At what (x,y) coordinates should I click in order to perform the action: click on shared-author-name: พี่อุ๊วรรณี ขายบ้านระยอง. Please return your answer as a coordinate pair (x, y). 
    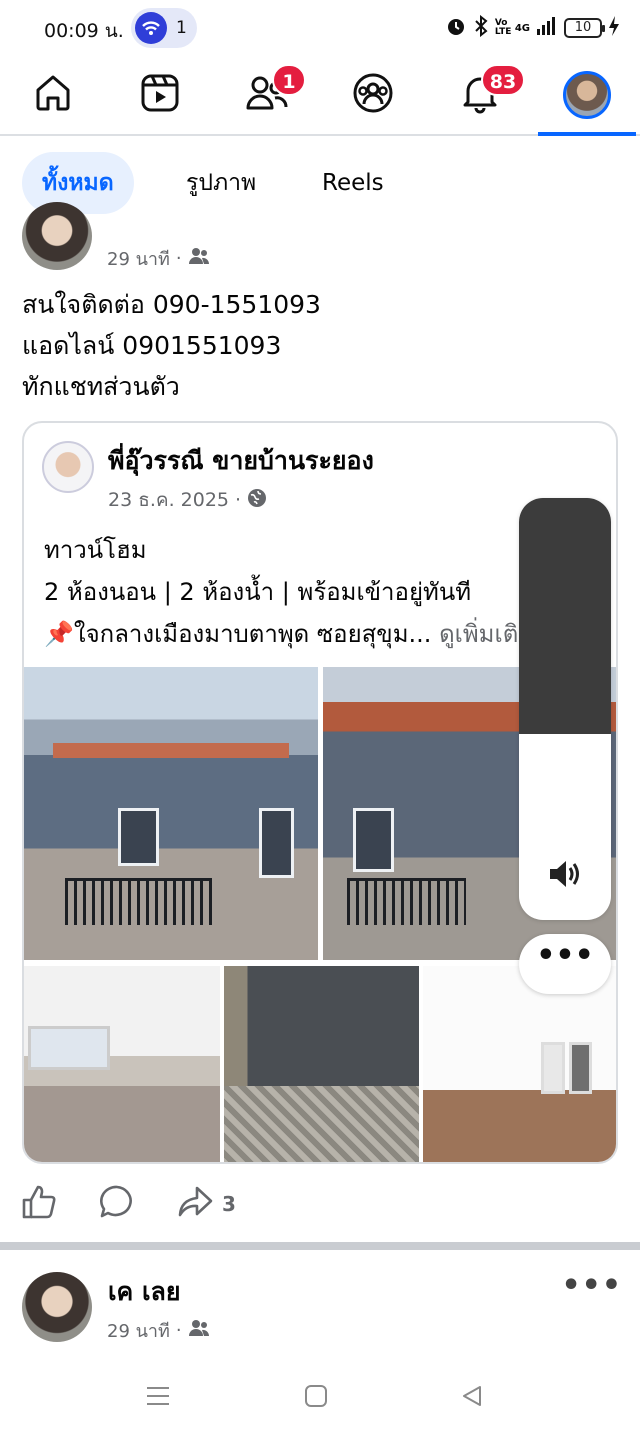
    Looking at the image, I should click on (241, 461).